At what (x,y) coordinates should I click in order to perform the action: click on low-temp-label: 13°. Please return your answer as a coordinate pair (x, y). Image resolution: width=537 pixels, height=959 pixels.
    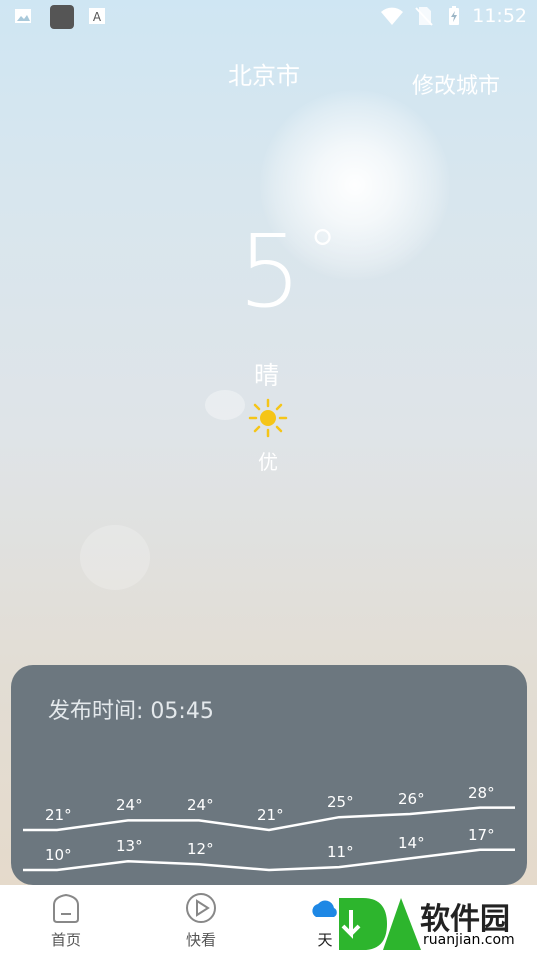
    Looking at the image, I should click on (129, 846).